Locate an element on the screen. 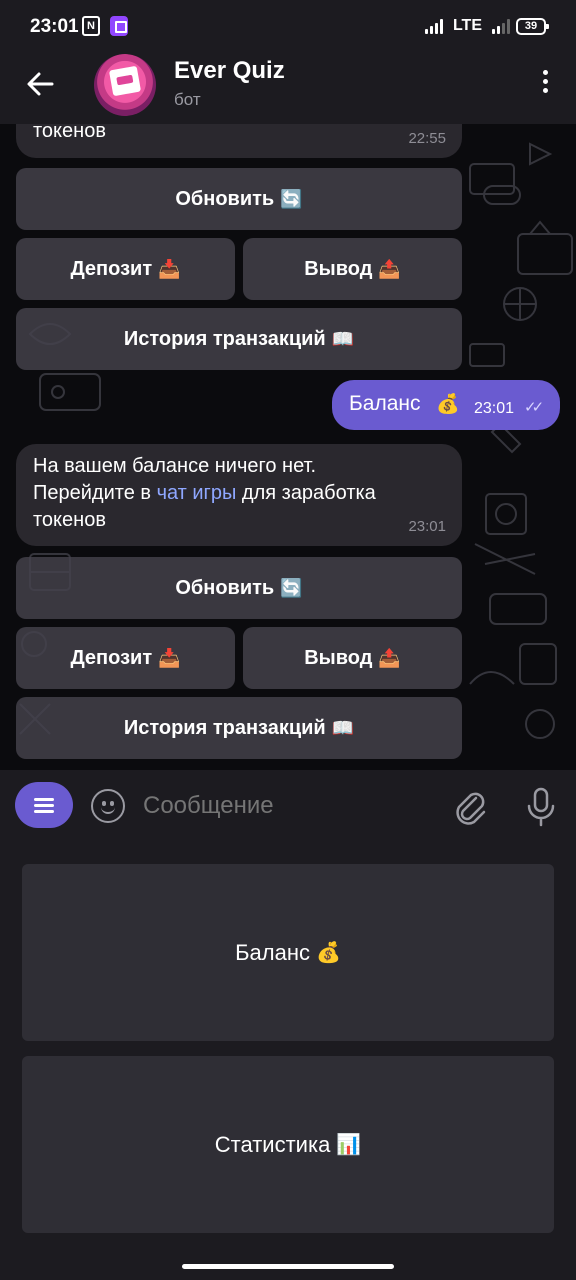  twitch-icon is located at coordinates (119, 26).